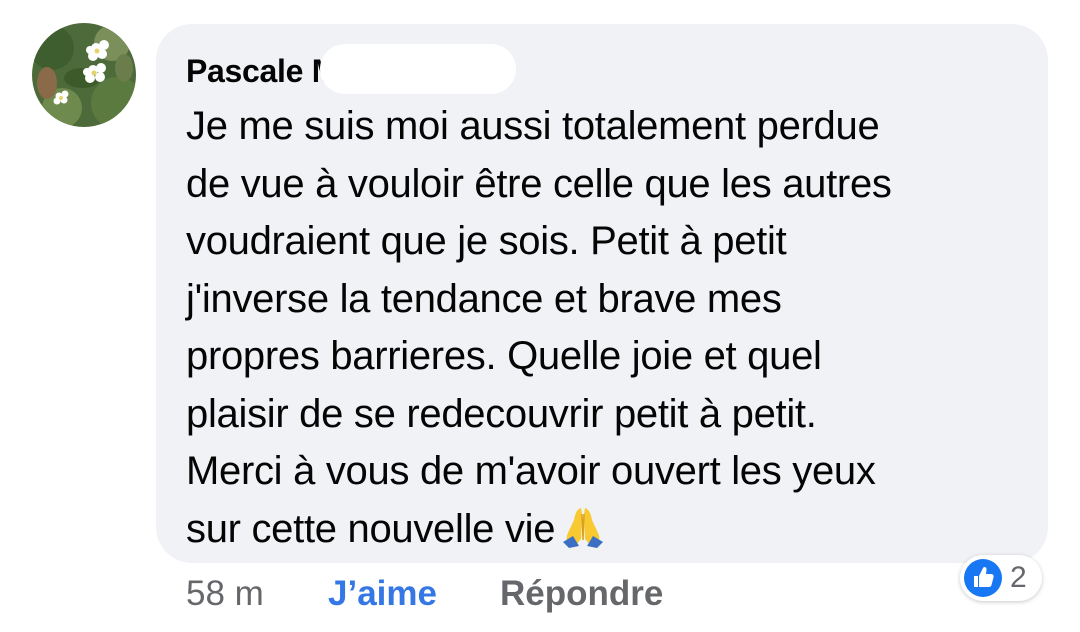 Image resolution: width=1080 pixels, height=632 pixels. What do you see at coordinates (225, 594) in the screenshot?
I see `timestamp: 58 m` at bounding box center [225, 594].